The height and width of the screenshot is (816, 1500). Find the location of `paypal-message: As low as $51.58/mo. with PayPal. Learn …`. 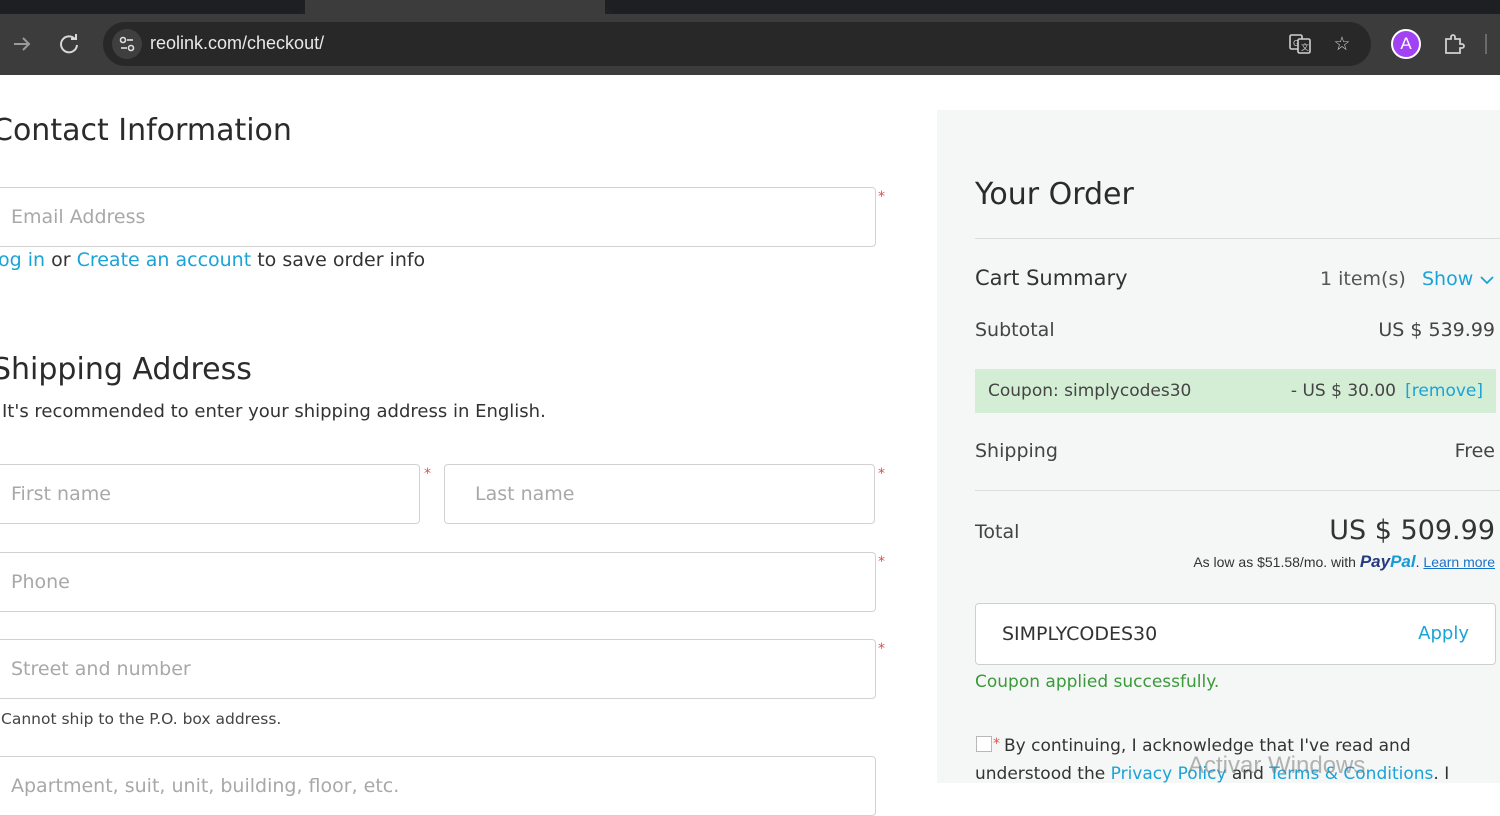

paypal-message: As low as $51.58/mo. with PayPal. Learn … is located at coordinates (1344, 561).